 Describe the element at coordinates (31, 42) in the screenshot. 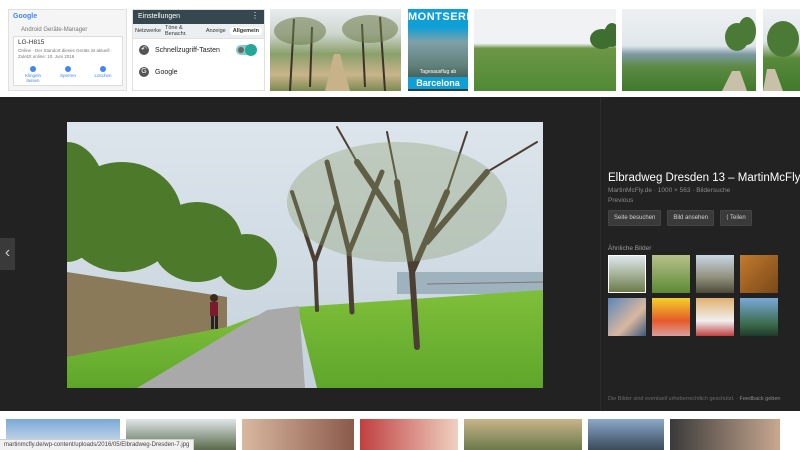

I see `gm-device-name: LG-H815` at that location.